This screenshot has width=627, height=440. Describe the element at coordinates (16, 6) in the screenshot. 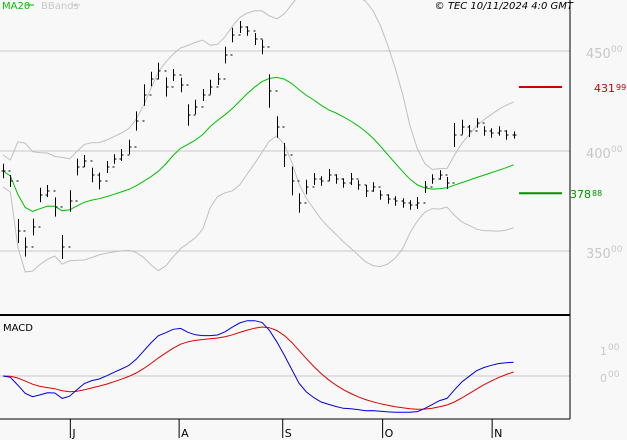

I see `legend-ma20: MA20` at that location.